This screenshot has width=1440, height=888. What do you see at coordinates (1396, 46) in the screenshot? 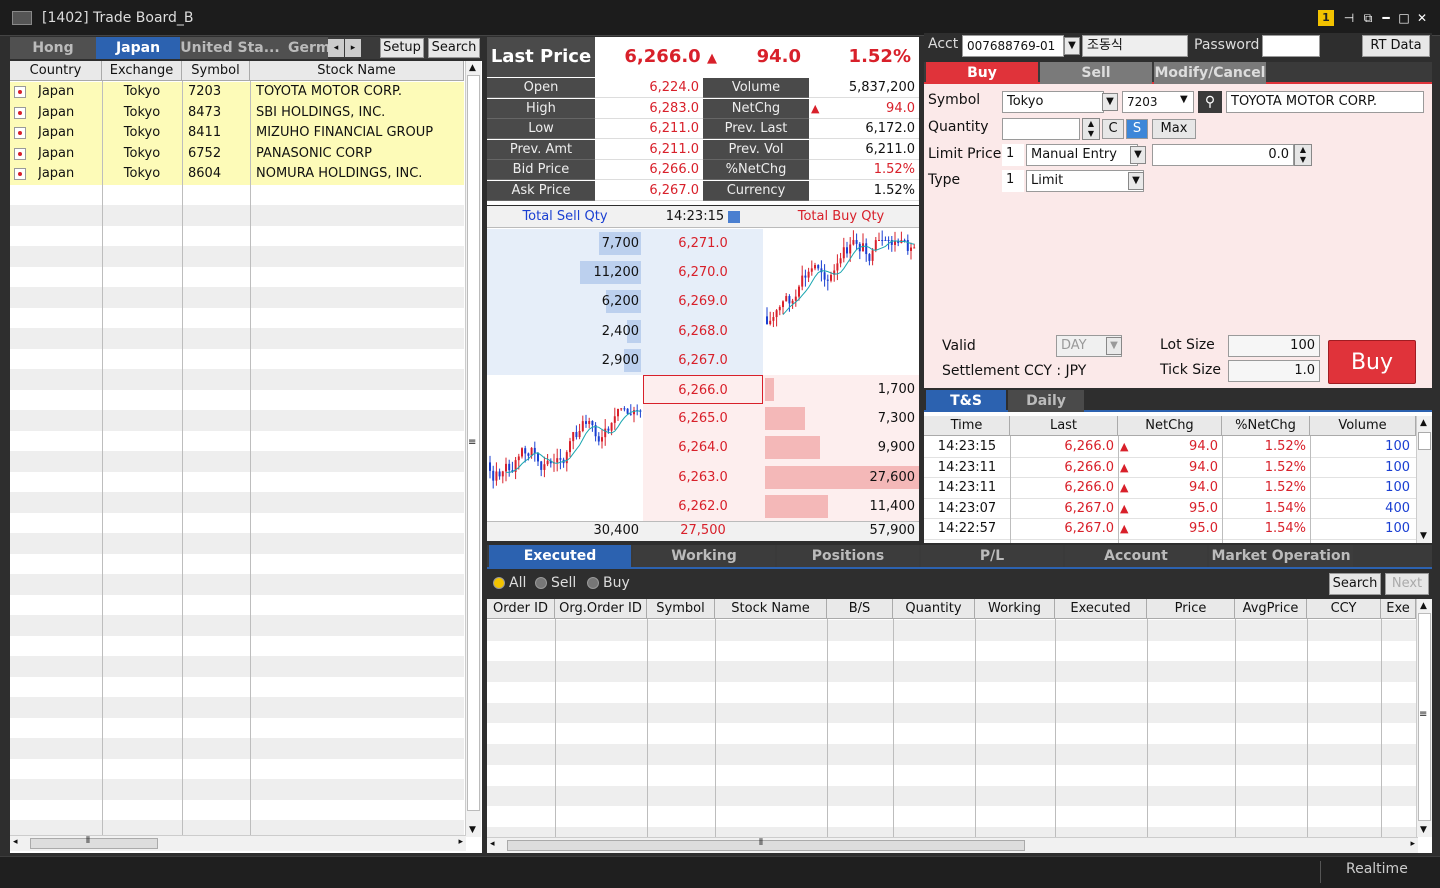
I see `rt-data-button: RT Data` at bounding box center [1396, 46].